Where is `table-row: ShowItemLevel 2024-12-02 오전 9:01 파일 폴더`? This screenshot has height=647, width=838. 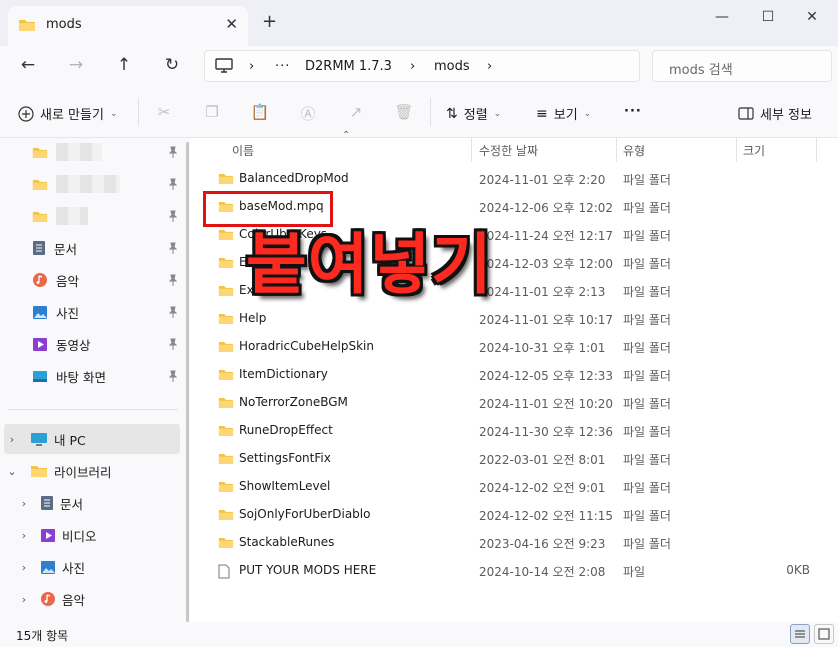 table-row: ShowItemLevel 2024-12-02 오전 9:01 파일 폴더 is located at coordinates (510, 487).